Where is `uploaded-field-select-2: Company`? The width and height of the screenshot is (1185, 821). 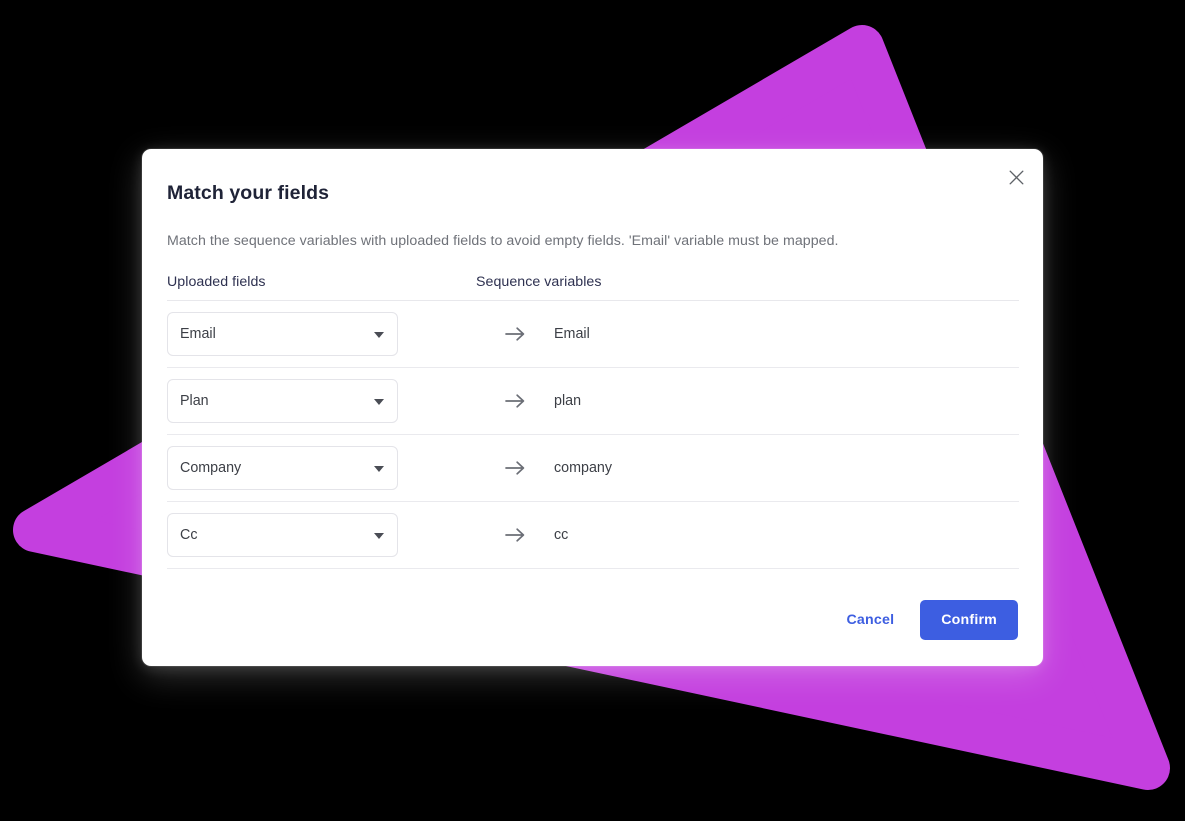
uploaded-field-select-2: Company is located at coordinates (282, 468).